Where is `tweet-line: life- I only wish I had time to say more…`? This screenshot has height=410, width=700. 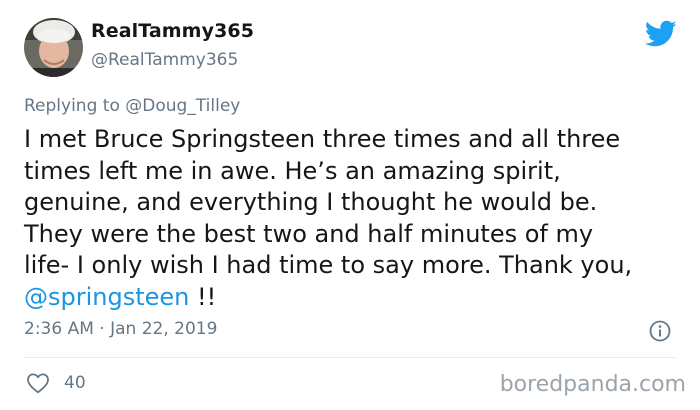 tweet-line: life- I only wish I had time to say more… is located at coordinates (328, 265).